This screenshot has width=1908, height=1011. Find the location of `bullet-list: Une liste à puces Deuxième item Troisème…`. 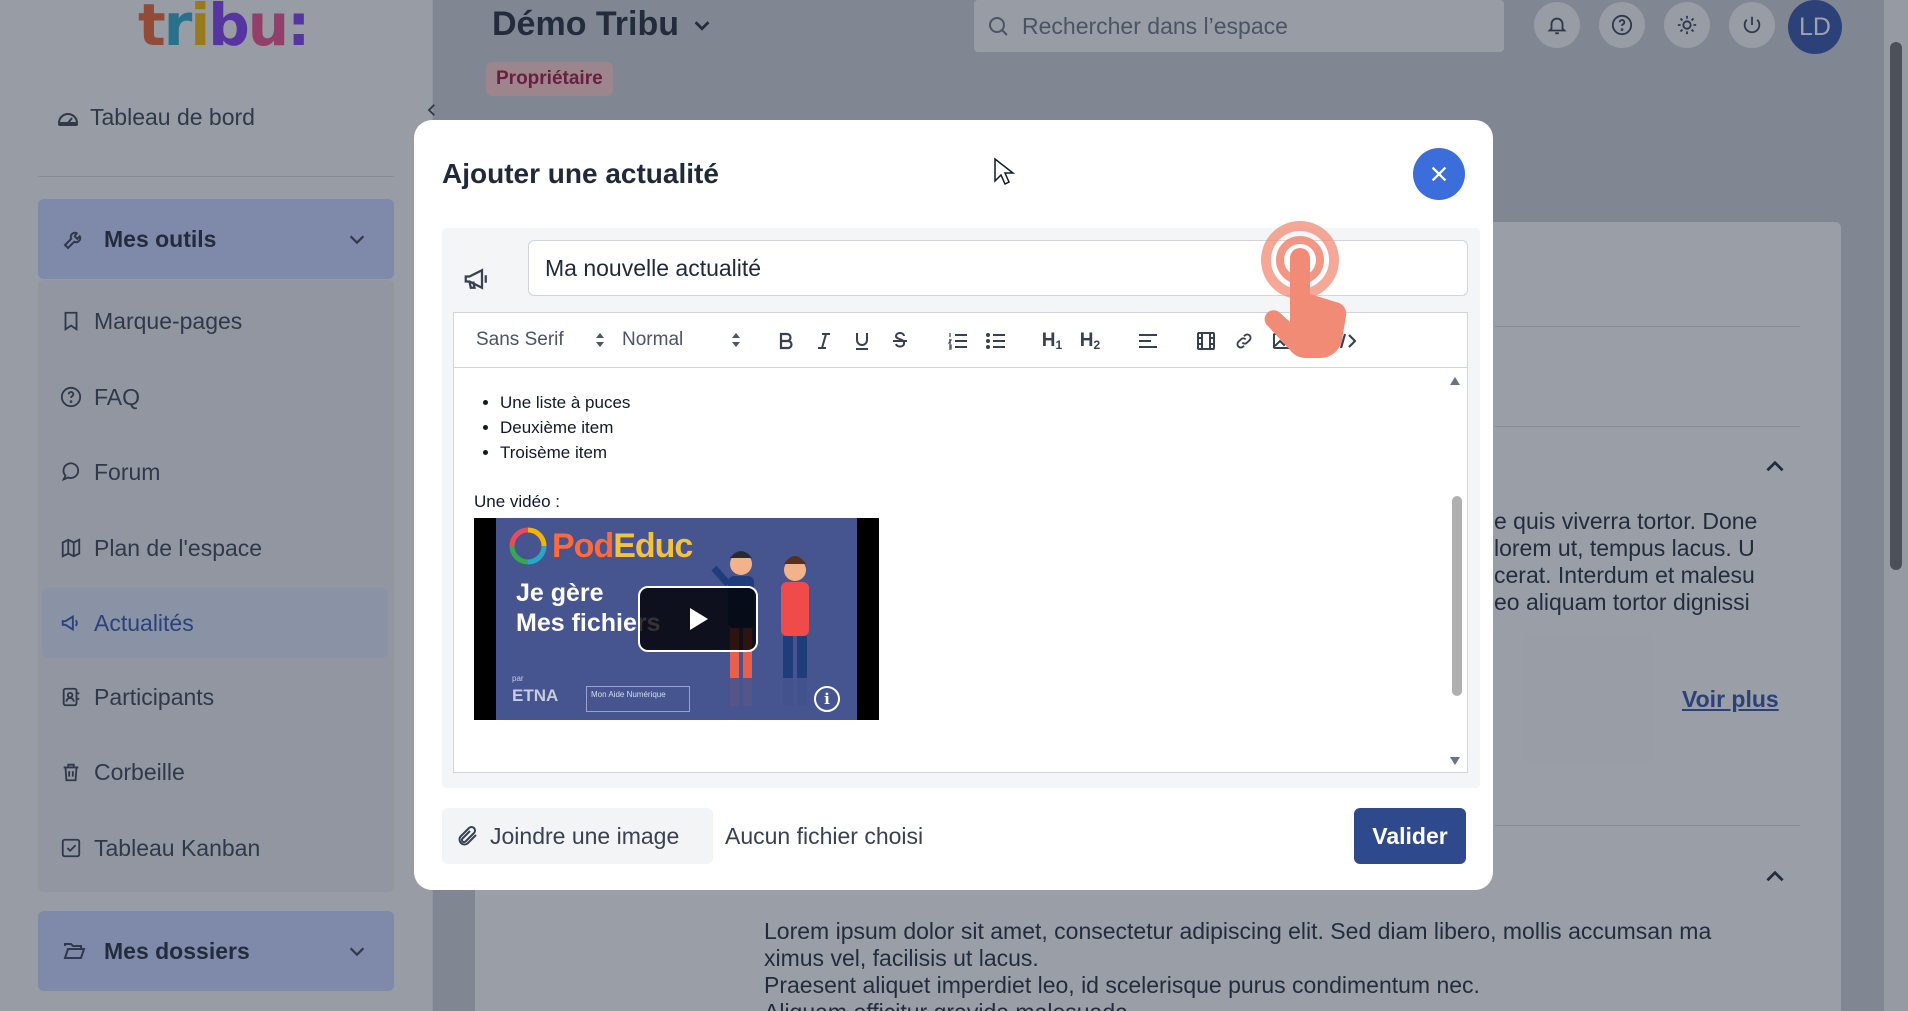

bullet-list: Une liste à puces Deuxième item Troisème… is located at coordinates (565, 427).